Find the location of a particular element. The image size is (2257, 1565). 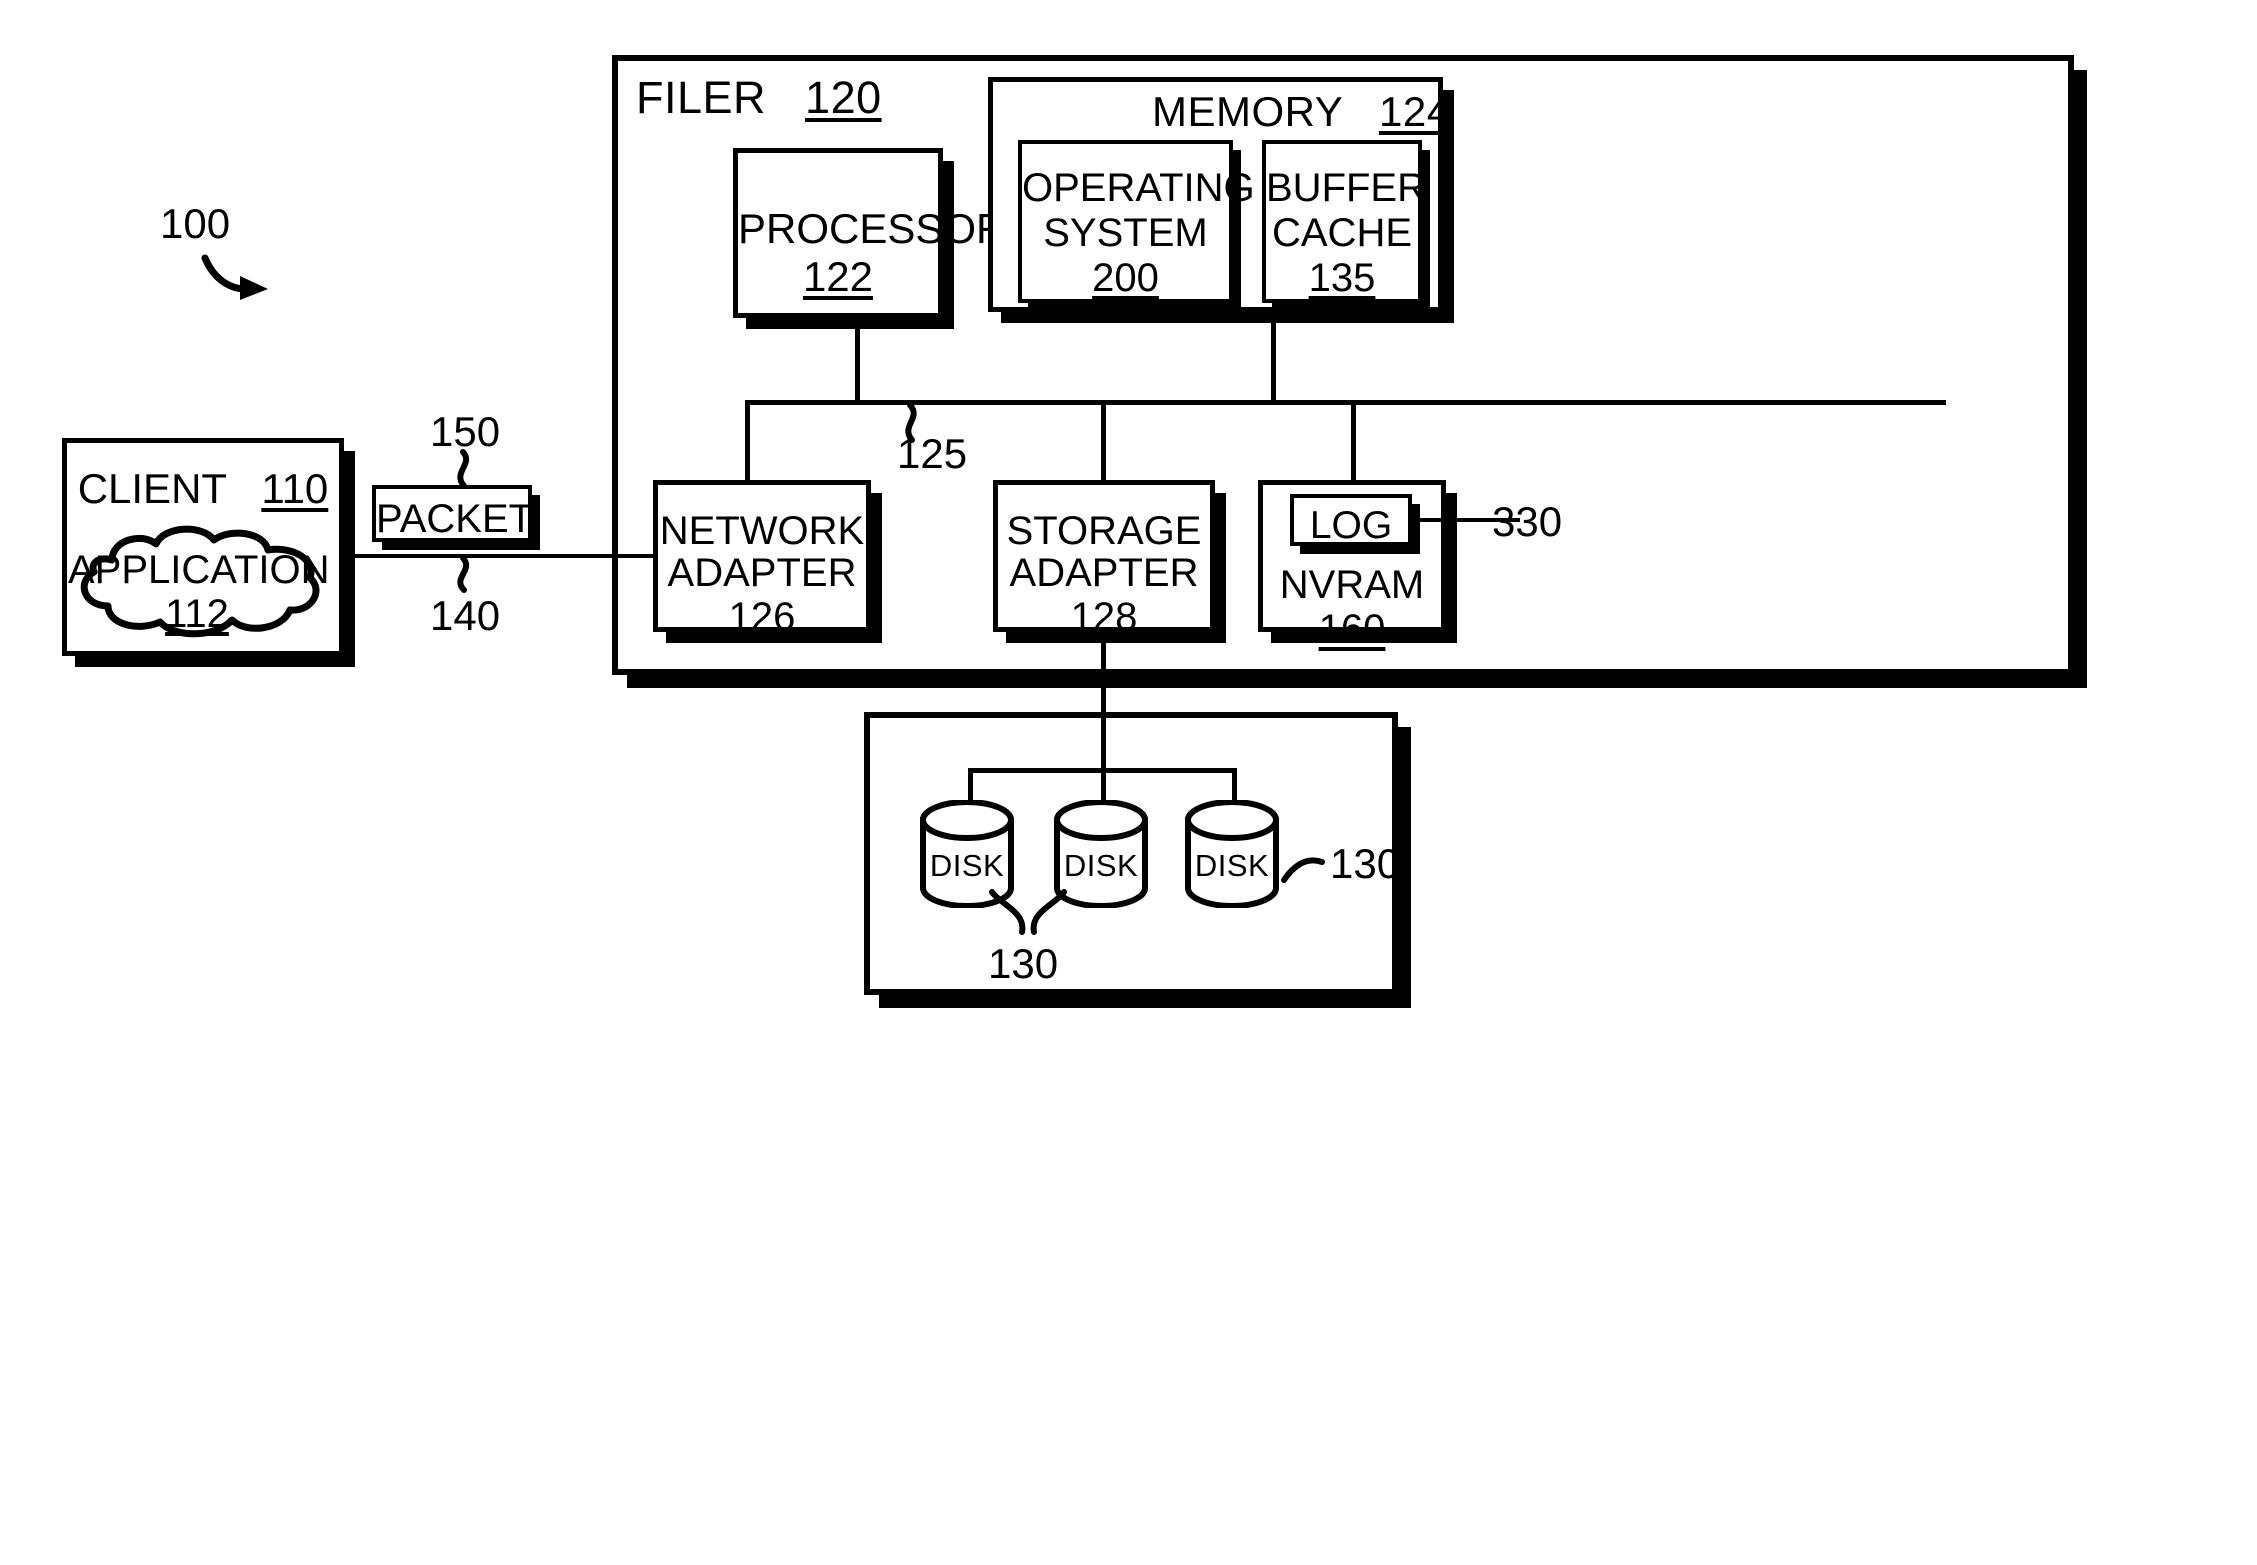

system-bus-line is located at coordinates (1345, 402).